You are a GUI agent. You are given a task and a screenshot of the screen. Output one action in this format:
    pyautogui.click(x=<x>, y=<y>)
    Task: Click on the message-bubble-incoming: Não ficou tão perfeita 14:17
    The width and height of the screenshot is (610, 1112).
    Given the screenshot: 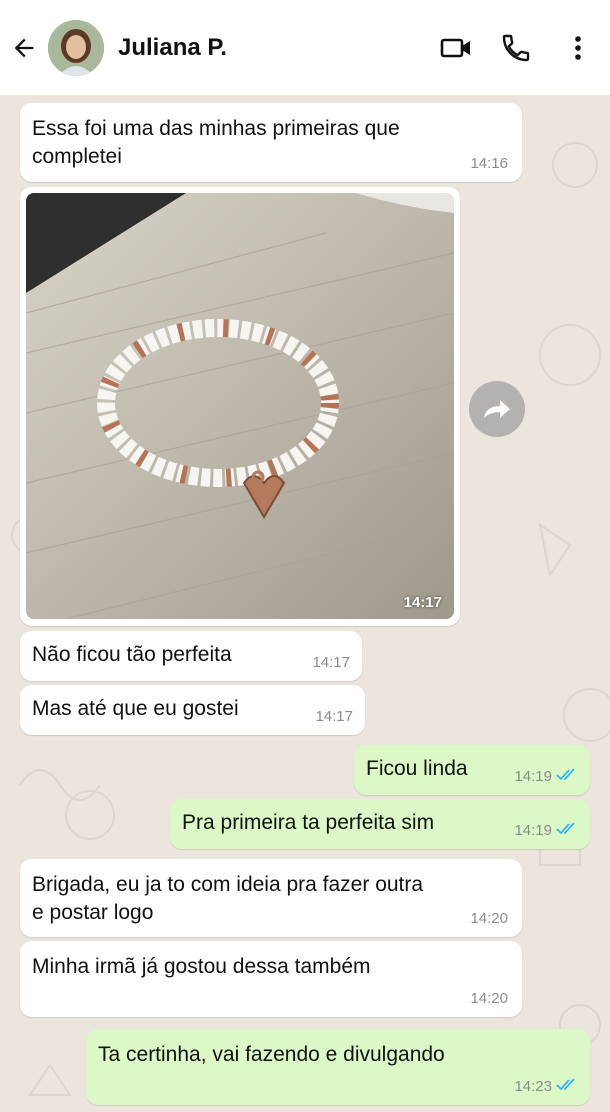 What is the action you would take?
    pyautogui.click(x=191, y=656)
    